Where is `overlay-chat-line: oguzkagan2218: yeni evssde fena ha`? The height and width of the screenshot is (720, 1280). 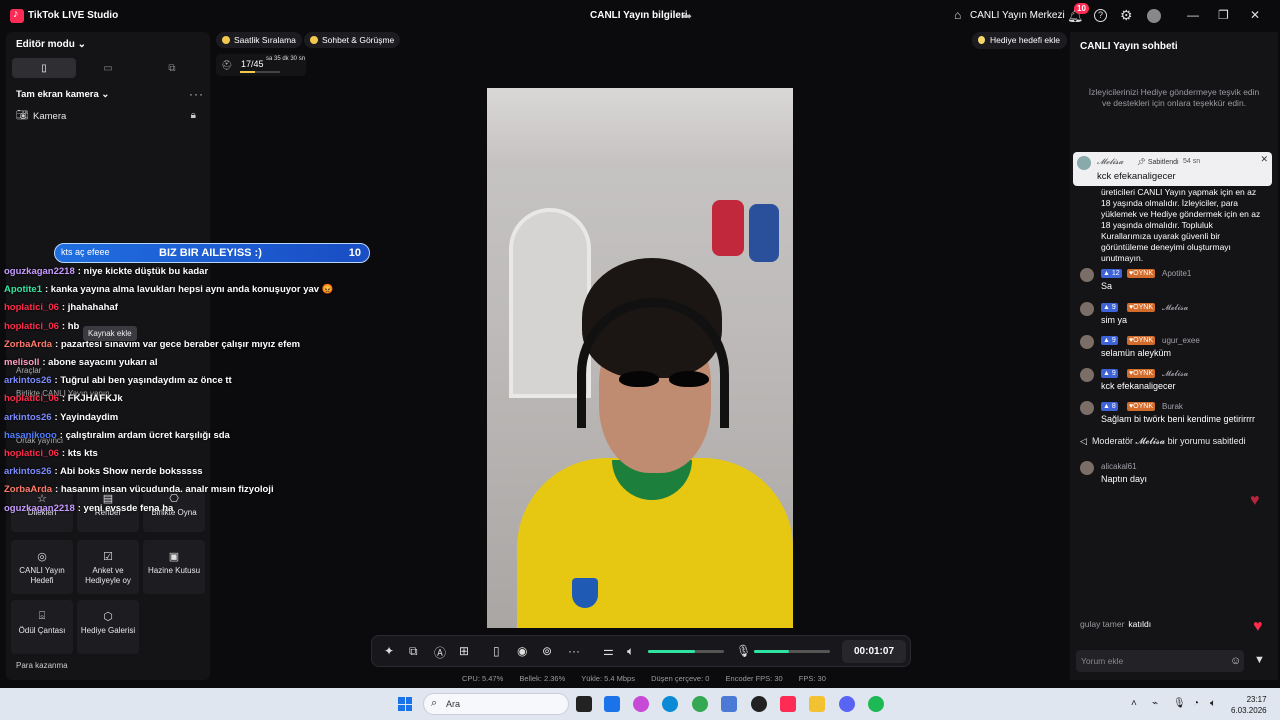
overlay-chat-line: oguzkagan2218: yeni evssde fena ha is located at coordinates (88, 508).